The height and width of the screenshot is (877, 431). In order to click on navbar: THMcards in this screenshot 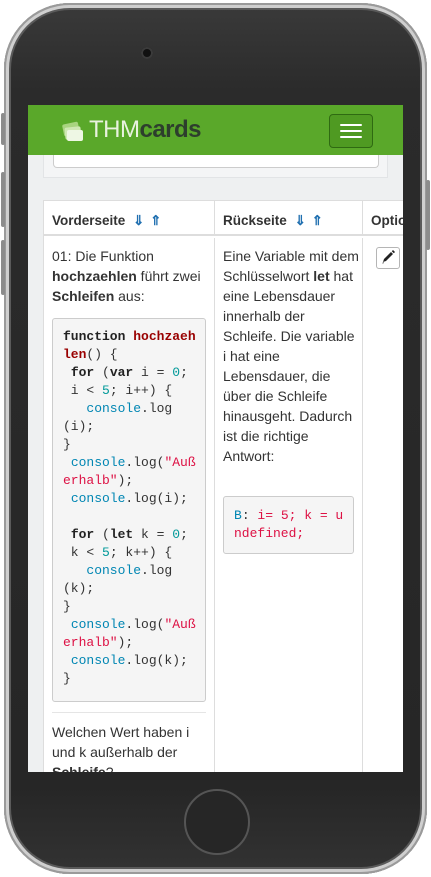, I will do `click(215, 130)`.